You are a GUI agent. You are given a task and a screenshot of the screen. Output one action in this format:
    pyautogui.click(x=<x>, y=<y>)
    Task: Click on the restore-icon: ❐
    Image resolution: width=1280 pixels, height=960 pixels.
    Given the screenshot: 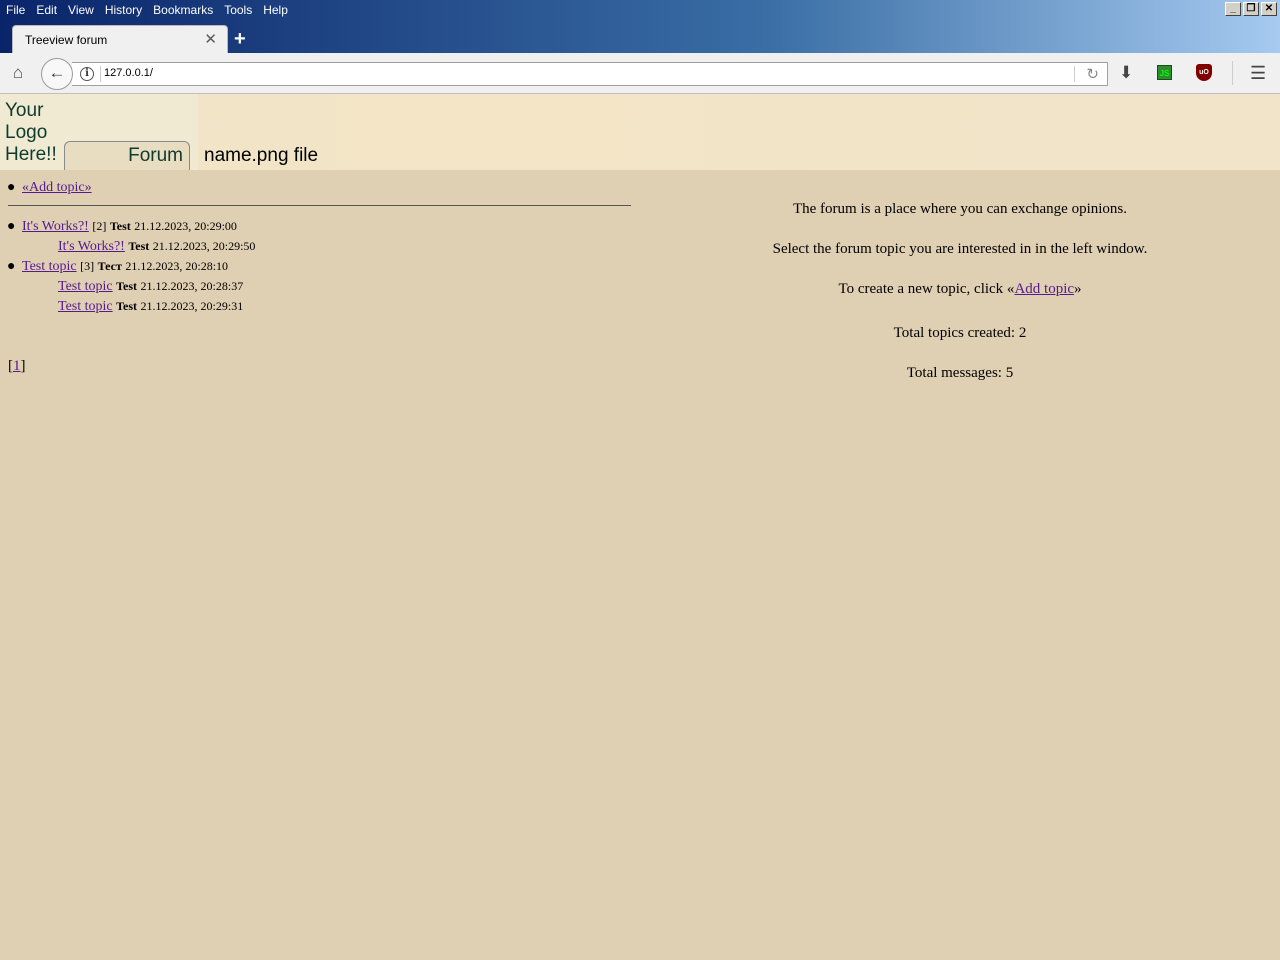 What is the action you would take?
    pyautogui.click(x=1251, y=9)
    